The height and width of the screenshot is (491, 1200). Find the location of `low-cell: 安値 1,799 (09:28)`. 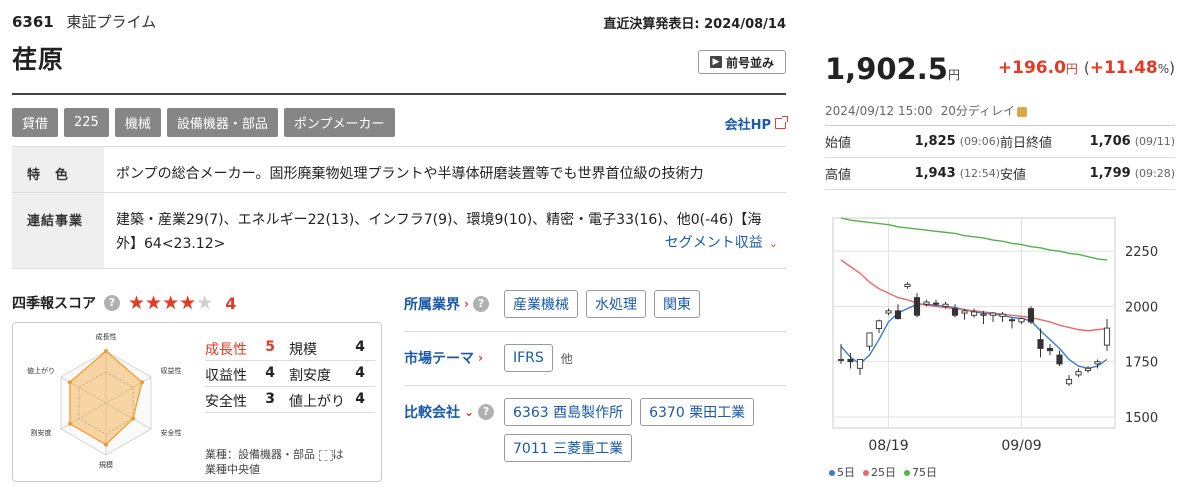

low-cell: 安値 1,799 (09:28) is located at coordinates (1087, 173).